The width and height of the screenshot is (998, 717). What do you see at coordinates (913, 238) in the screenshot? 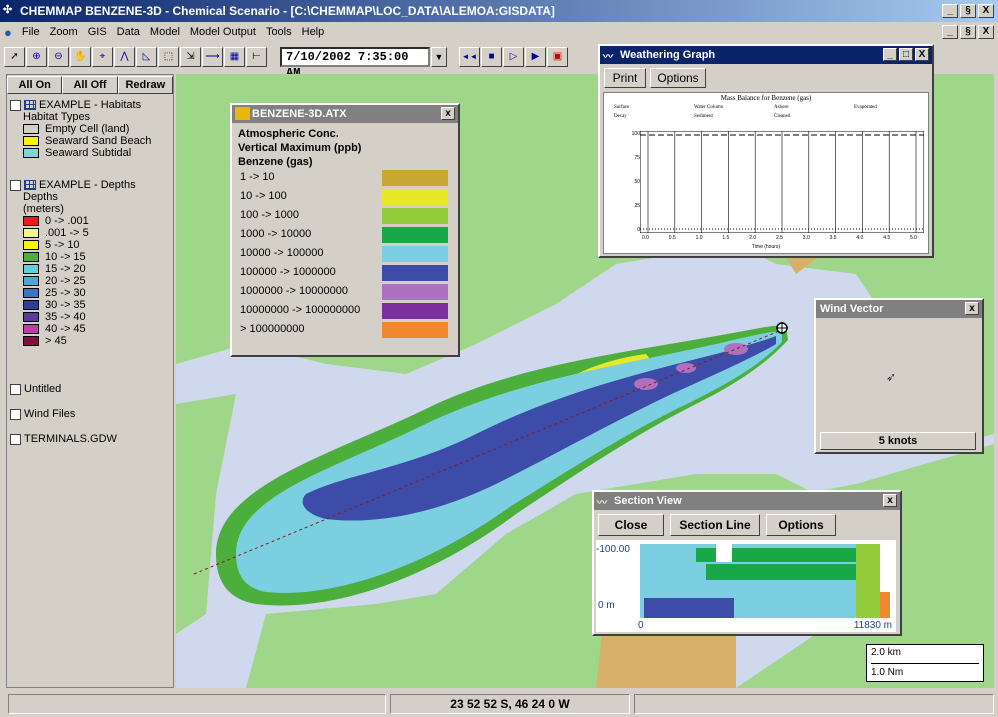
I see `weathering-xtick: 5.0` at bounding box center [913, 238].